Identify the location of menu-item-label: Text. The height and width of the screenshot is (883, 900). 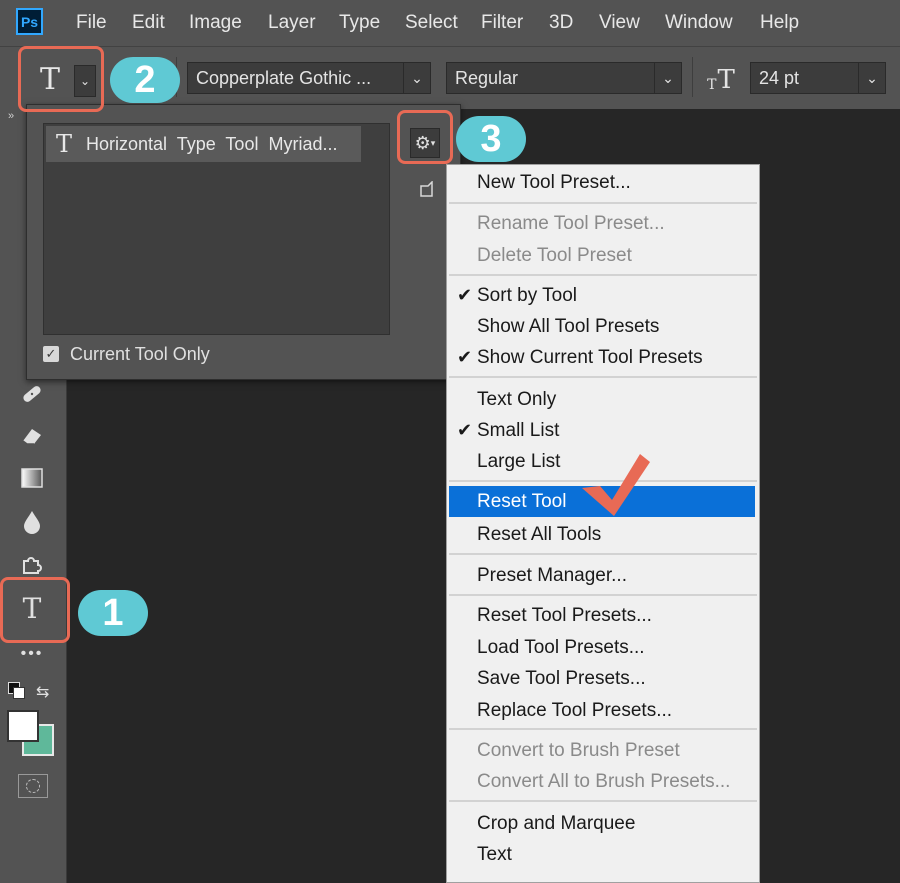
(494, 854).